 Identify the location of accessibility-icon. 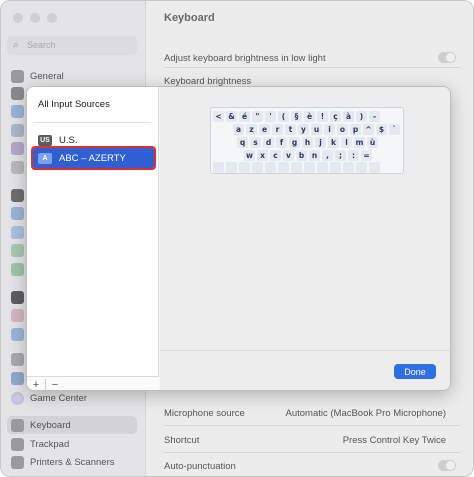
(17, 111).